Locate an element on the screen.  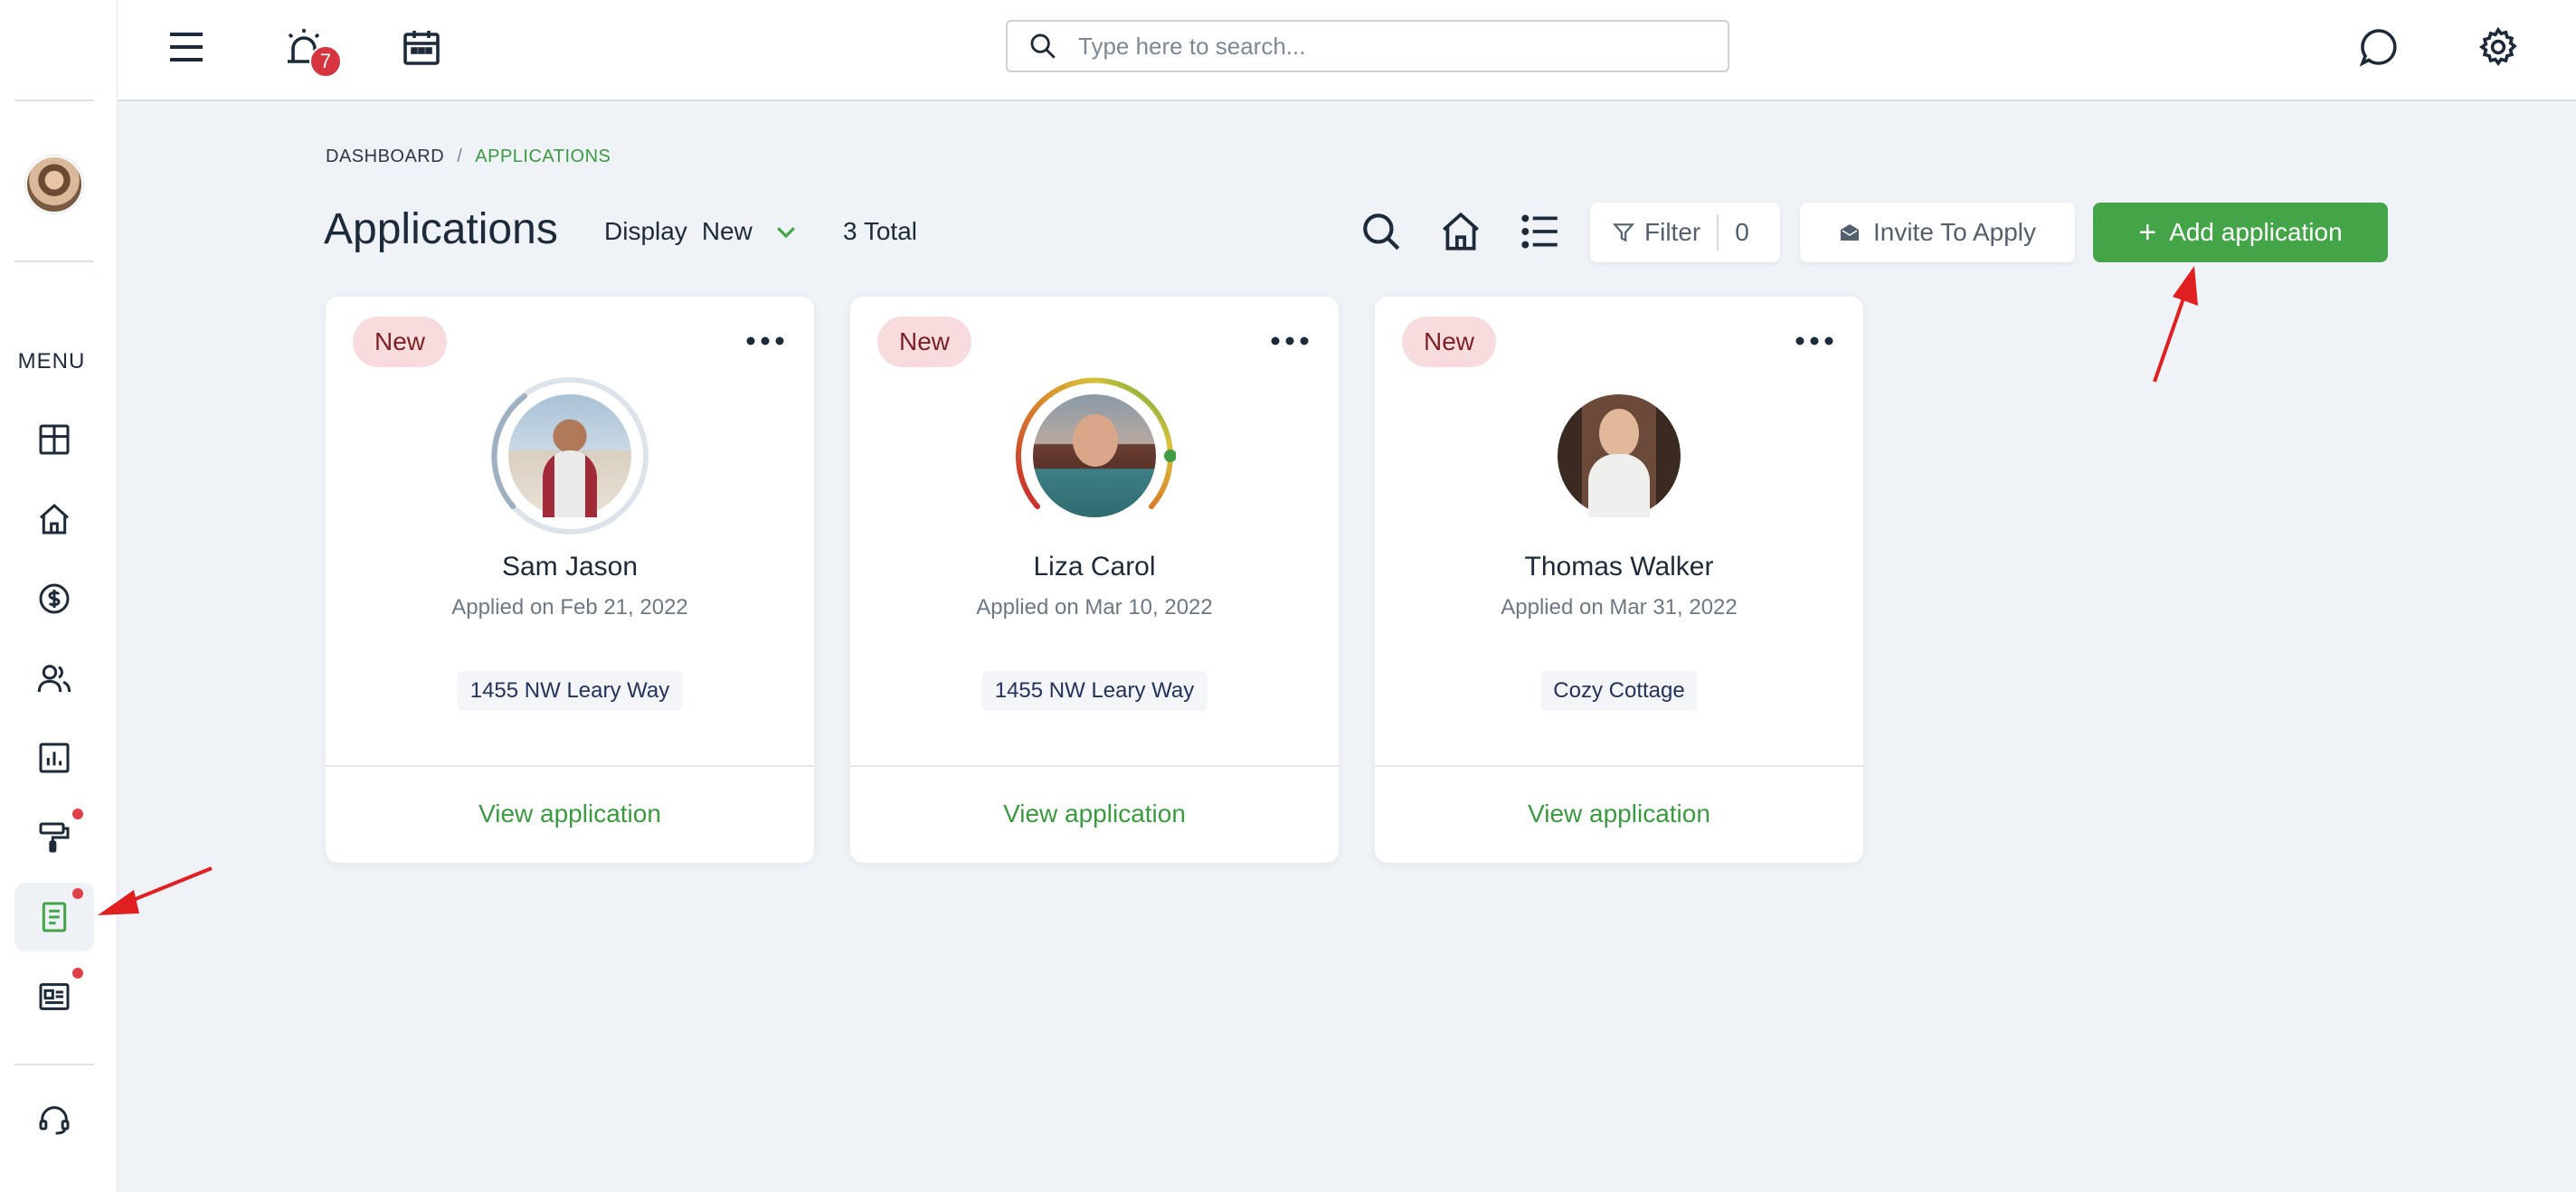
list-view-button is located at coordinates (1540, 231).